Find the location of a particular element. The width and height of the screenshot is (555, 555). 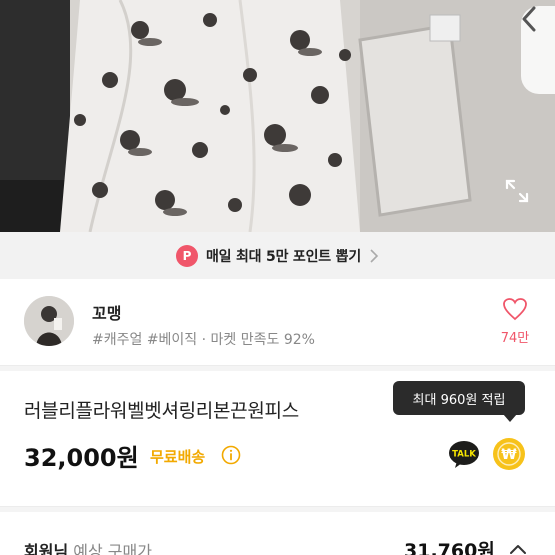

like-count: 74만 is located at coordinates (515, 338).